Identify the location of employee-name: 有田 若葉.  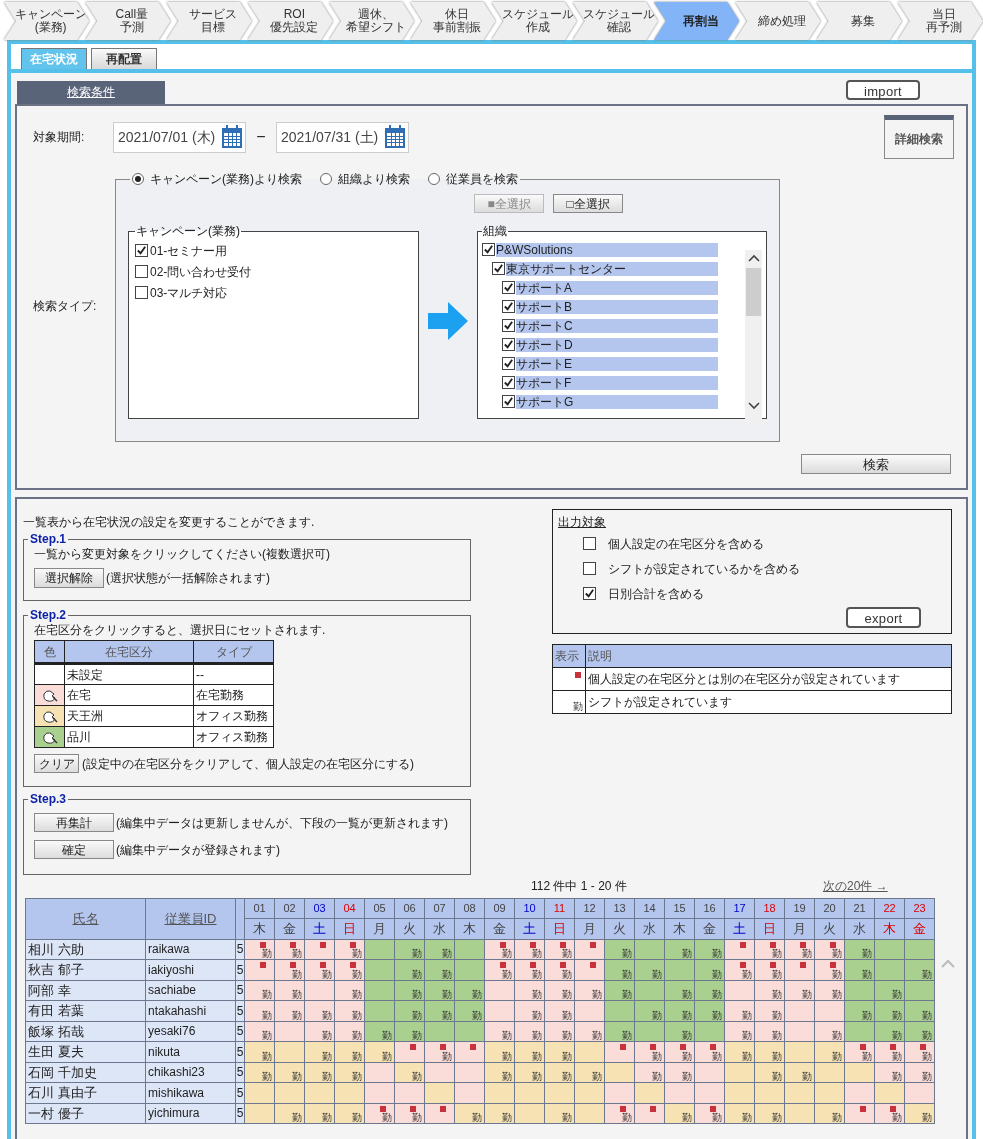
(85, 1010).